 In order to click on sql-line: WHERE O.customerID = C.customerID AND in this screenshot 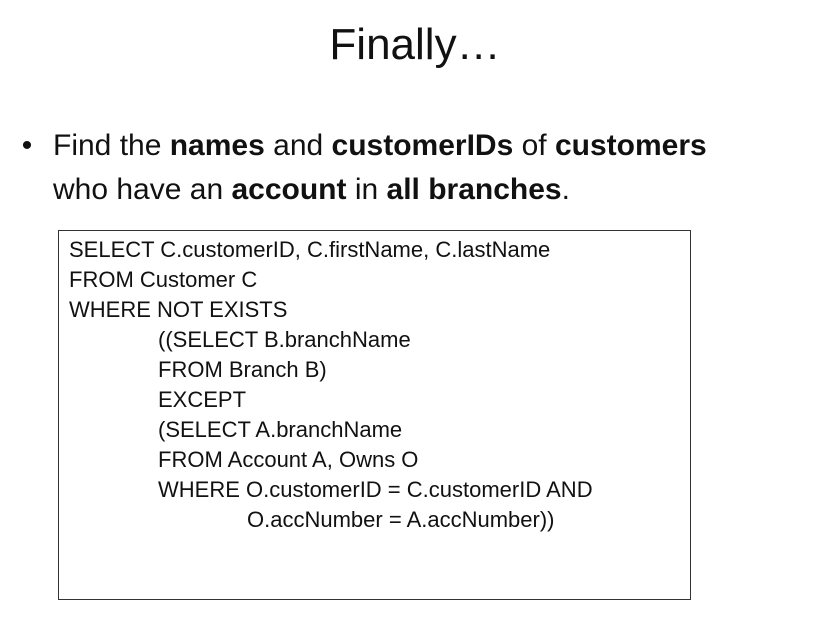, I will do `click(375, 489)`.